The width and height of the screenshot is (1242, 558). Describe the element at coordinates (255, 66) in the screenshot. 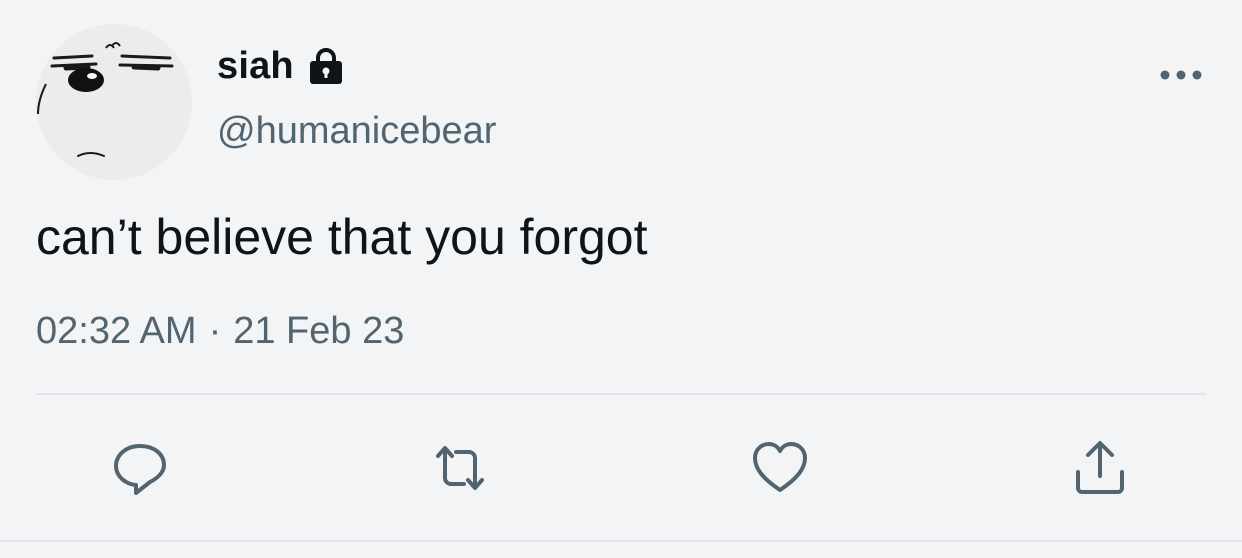

I see `display-name: siah` at that location.